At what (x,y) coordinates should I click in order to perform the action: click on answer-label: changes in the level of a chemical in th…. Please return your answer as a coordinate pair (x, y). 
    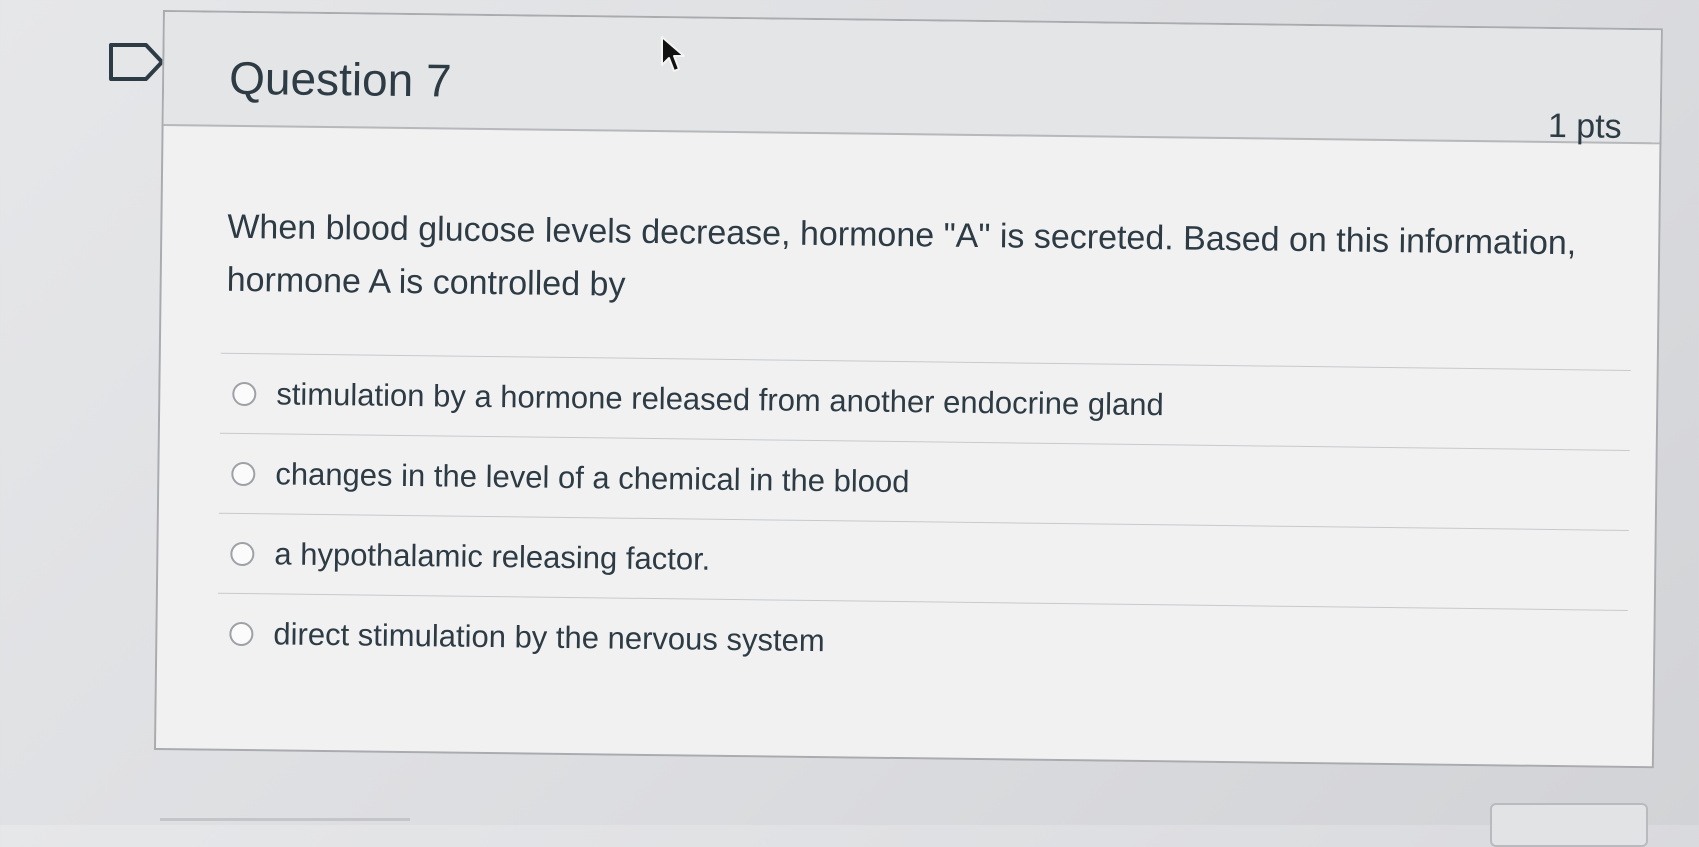
    Looking at the image, I should click on (592, 478).